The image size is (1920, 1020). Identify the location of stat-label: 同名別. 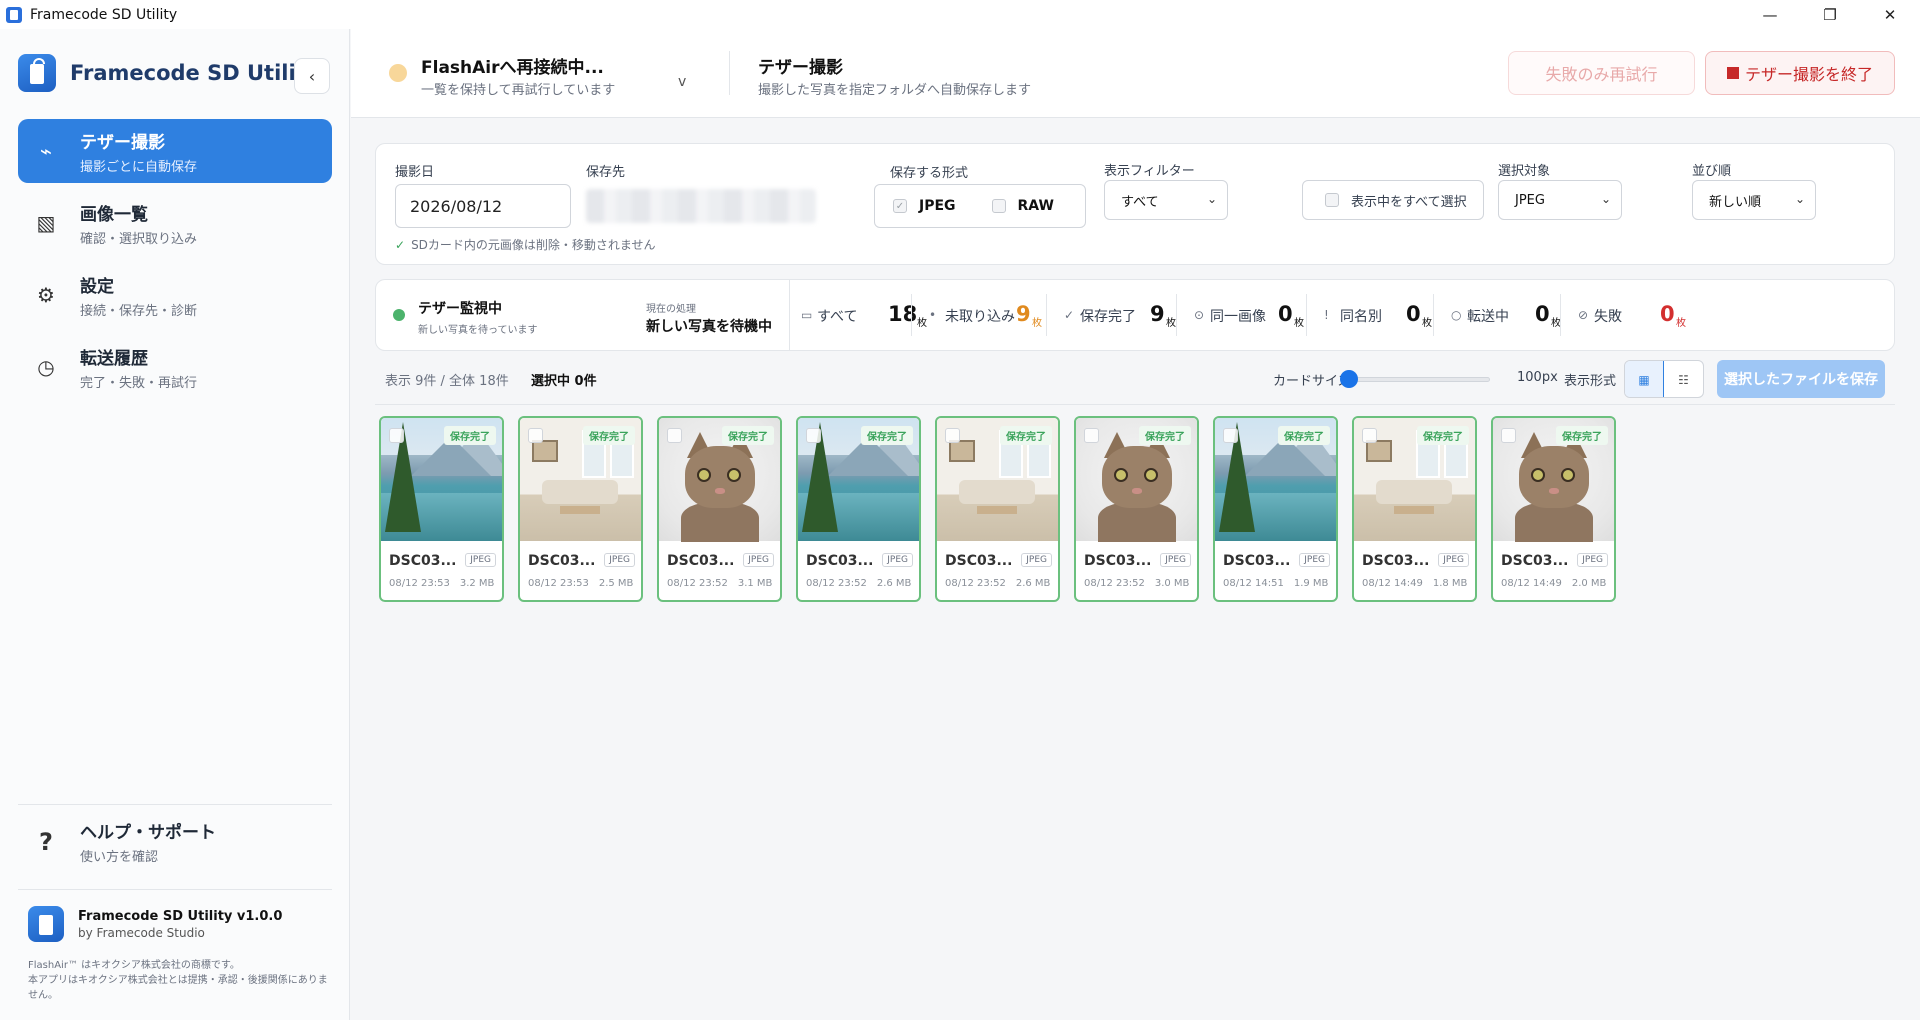
(1361, 317).